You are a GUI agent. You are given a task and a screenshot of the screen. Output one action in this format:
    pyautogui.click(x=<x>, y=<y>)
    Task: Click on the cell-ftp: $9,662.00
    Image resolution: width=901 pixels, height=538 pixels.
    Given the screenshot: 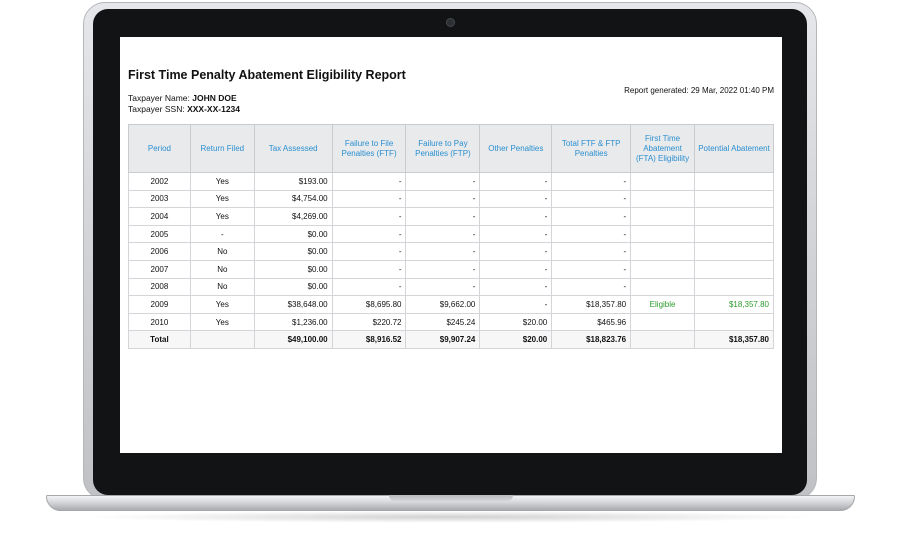 What is the action you would take?
    pyautogui.click(x=443, y=304)
    